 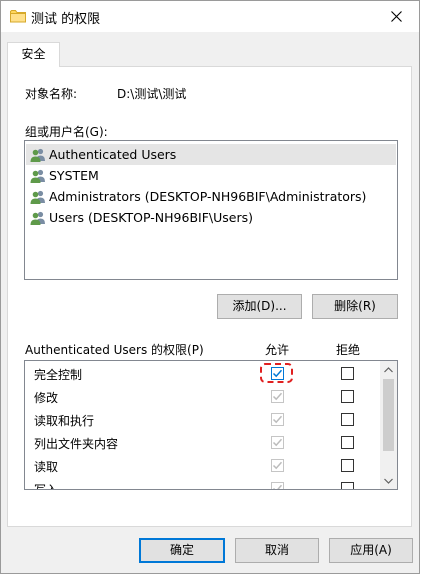 I want to click on list-item-users: Users (DESKTOP-NH96BIF\Users), so click(x=211, y=217).